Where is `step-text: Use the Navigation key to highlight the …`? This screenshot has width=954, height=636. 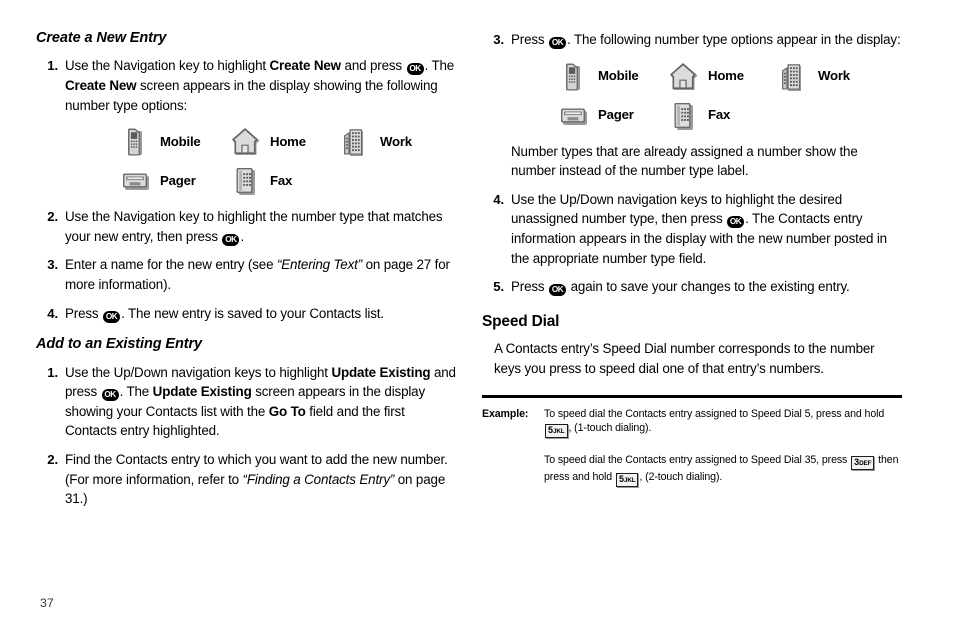 step-text: Use the Navigation key to highlight the … is located at coordinates (254, 227).